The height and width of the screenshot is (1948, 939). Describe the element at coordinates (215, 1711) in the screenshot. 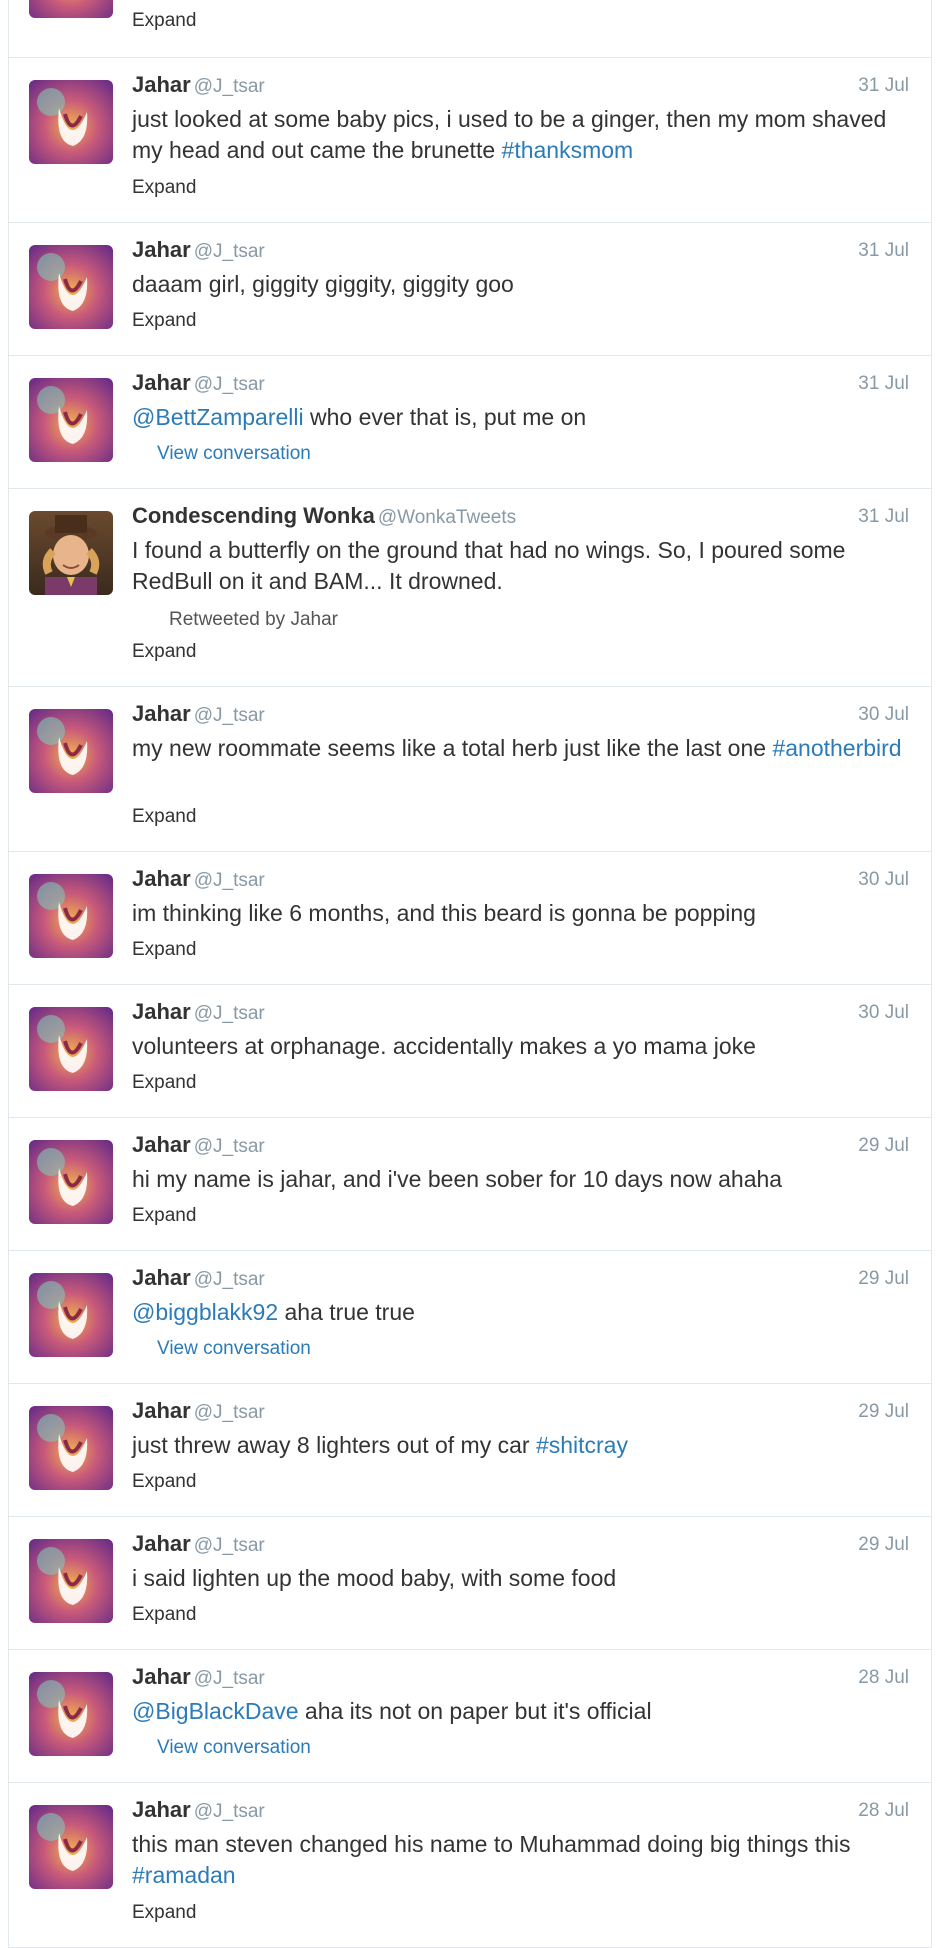

I see `mention-link: @BigBlackDave` at that location.